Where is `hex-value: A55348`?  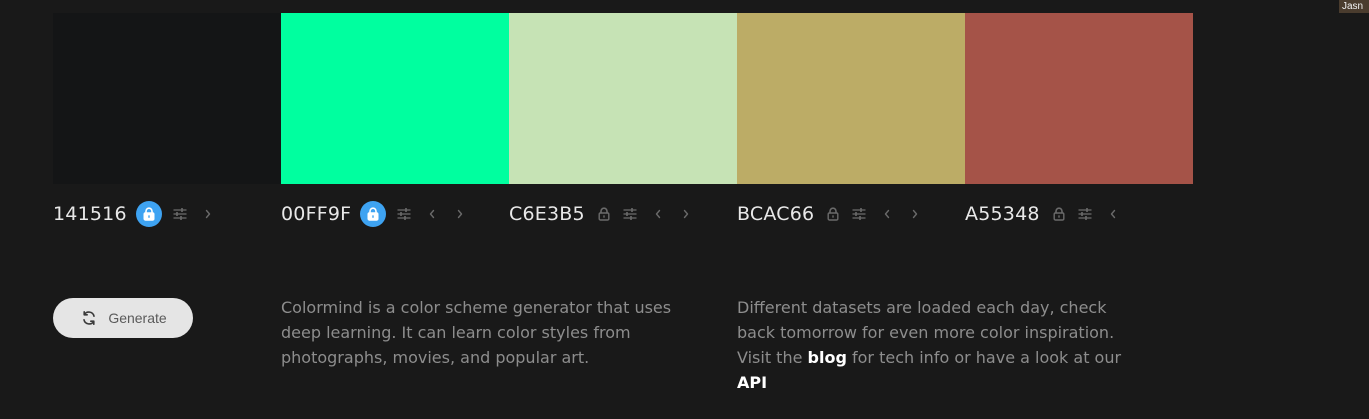
hex-value: A55348 is located at coordinates (1002, 214).